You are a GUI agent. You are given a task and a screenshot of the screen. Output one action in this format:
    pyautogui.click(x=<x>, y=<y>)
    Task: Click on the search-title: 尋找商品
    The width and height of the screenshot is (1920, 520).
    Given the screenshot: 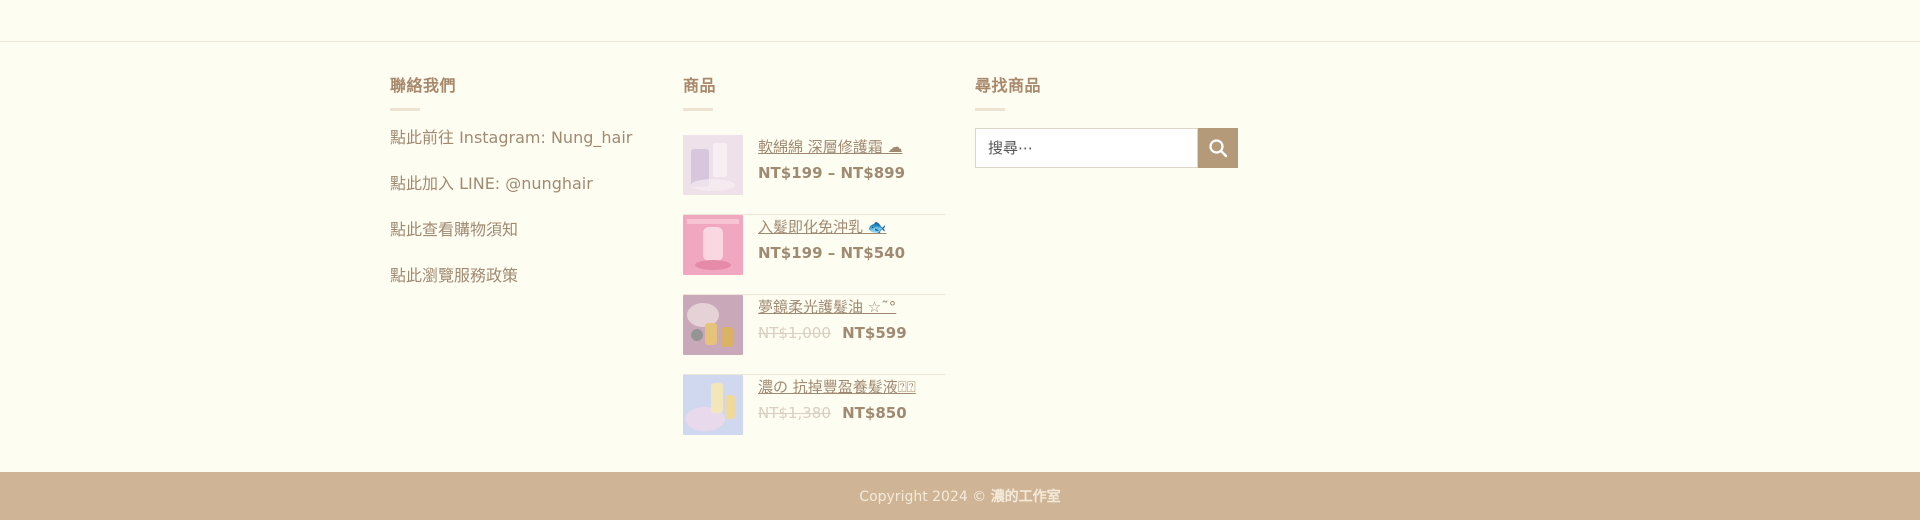 What is the action you would take?
    pyautogui.click(x=1008, y=85)
    